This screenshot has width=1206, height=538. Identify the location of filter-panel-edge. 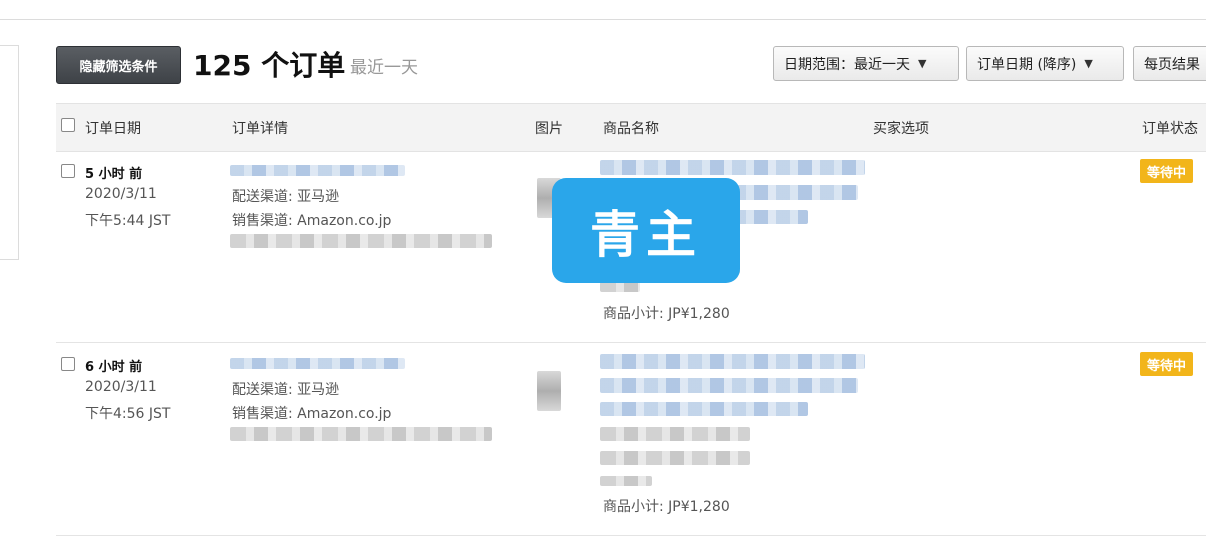
(9, 152).